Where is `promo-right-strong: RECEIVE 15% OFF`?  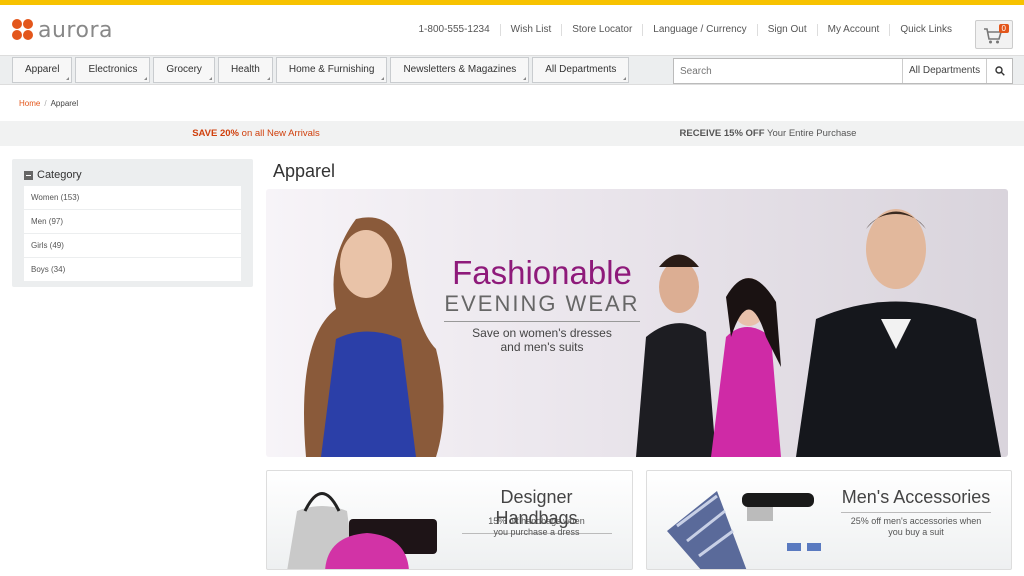 promo-right-strong: RECEIVE 15% OFF is located at coordinates (722, 133).